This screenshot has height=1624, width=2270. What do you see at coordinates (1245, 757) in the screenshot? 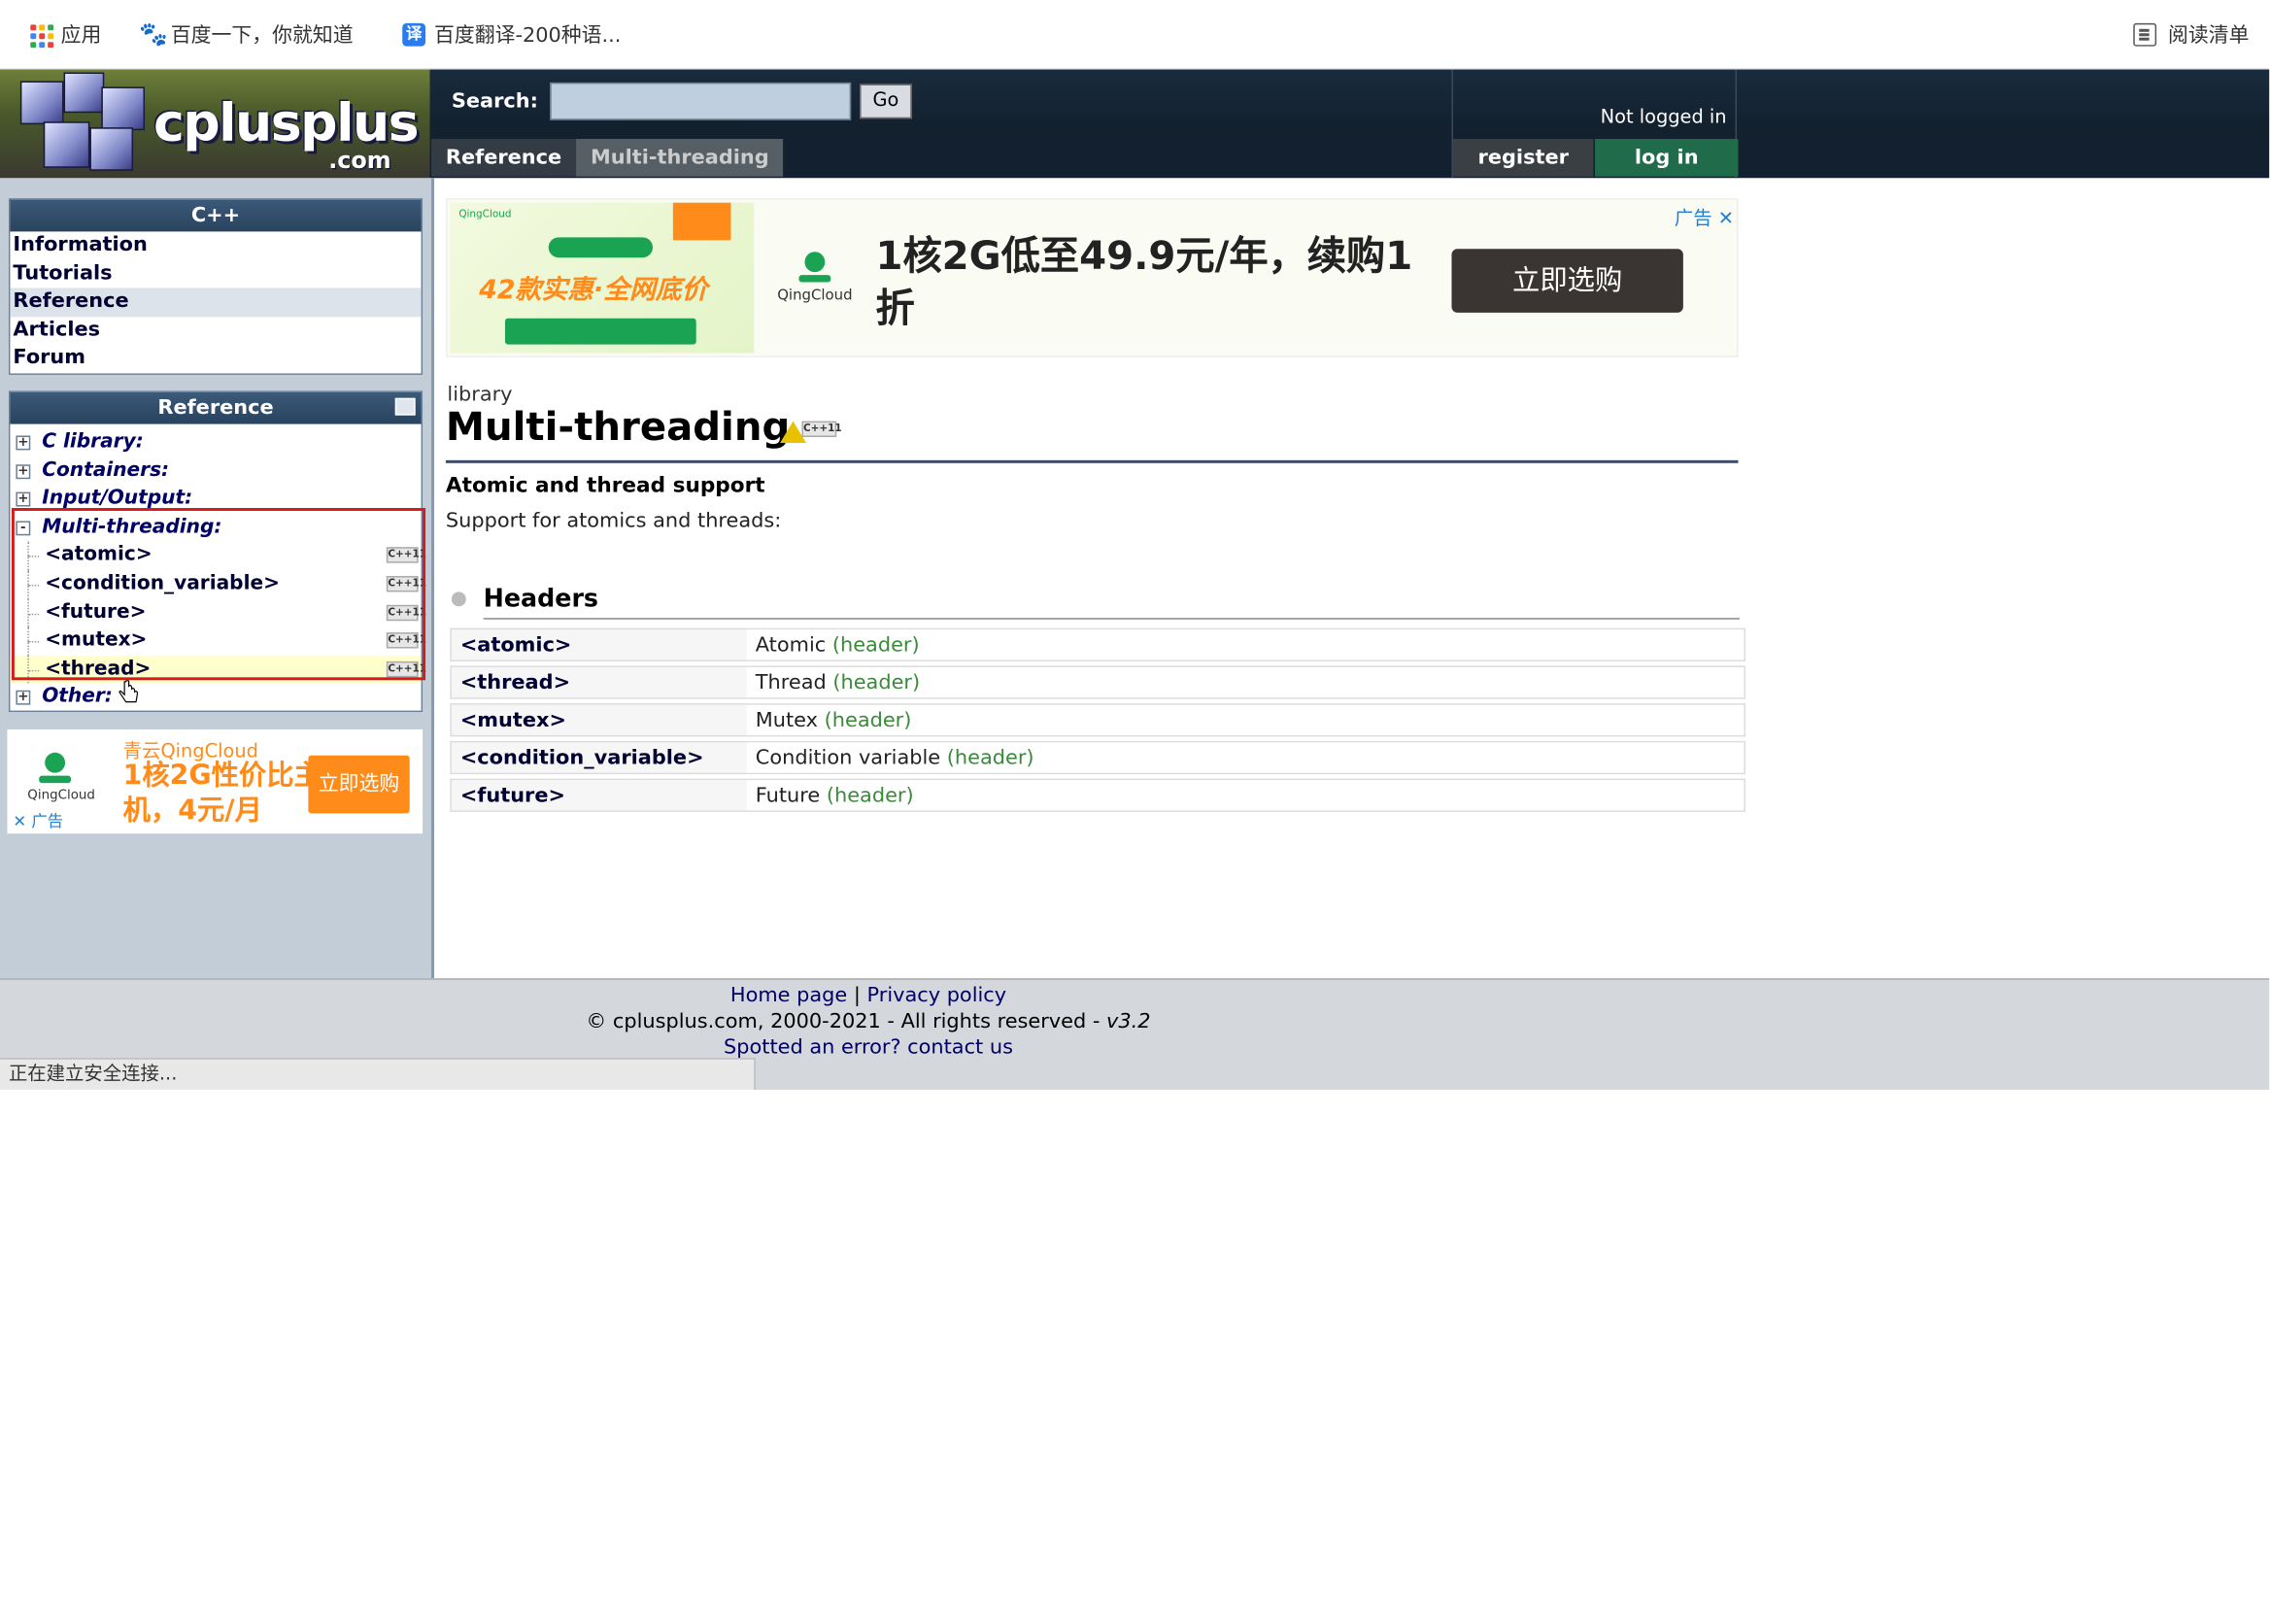
I see `header-description: Condition variable (header)` at bounding box center [1245, 757].